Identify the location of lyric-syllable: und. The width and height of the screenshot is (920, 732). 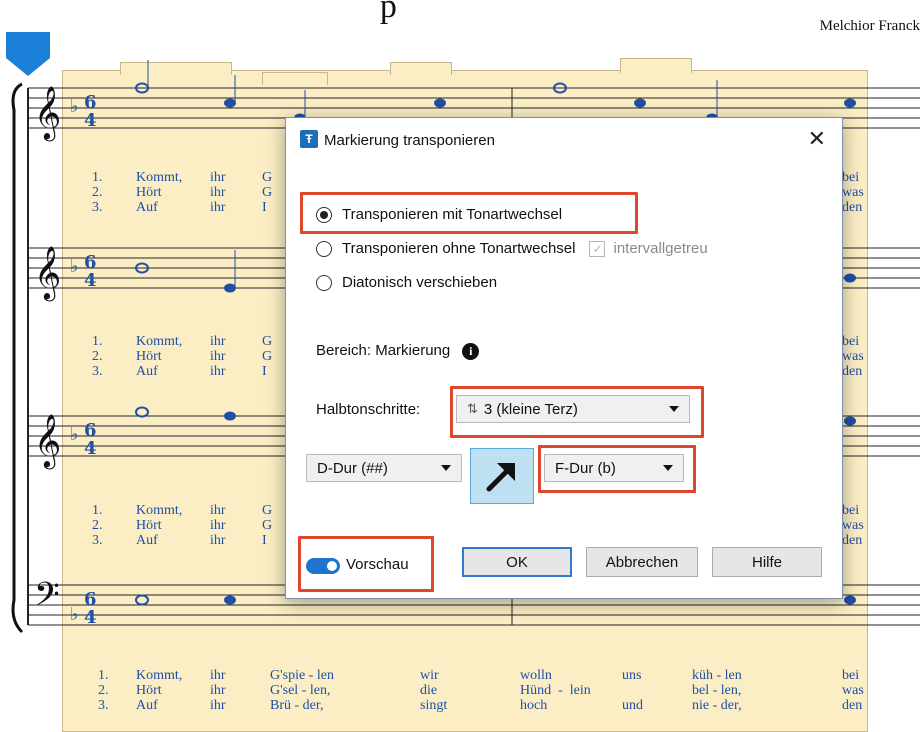
(632, 705).